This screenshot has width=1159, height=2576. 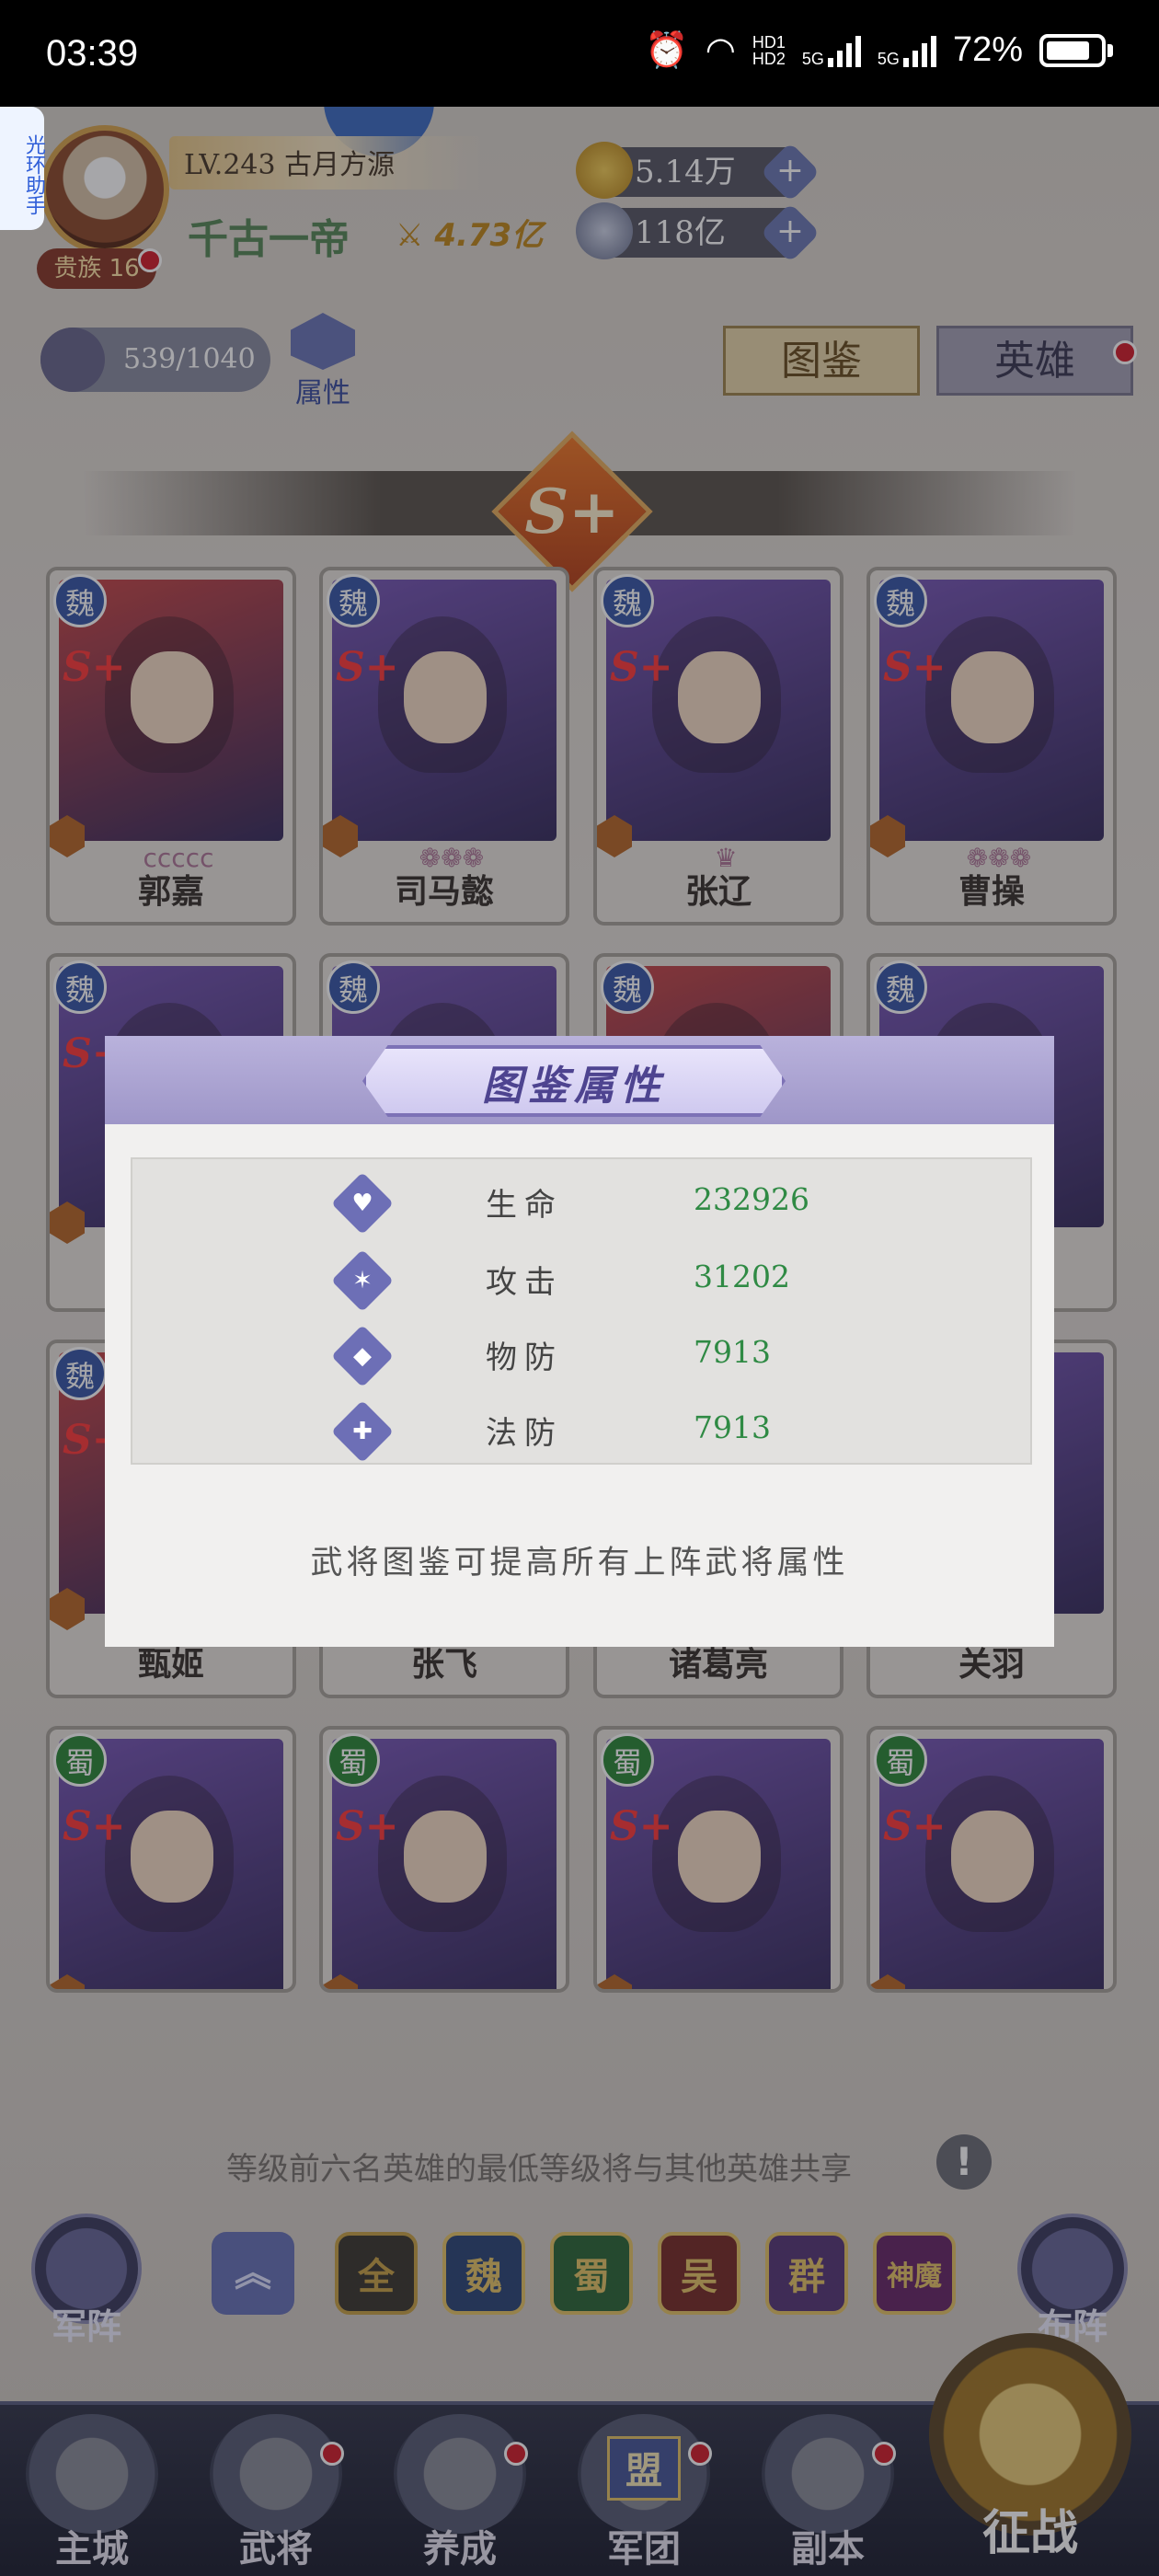 I want to click on signal-1: 5G, so click(x=831, y=50).